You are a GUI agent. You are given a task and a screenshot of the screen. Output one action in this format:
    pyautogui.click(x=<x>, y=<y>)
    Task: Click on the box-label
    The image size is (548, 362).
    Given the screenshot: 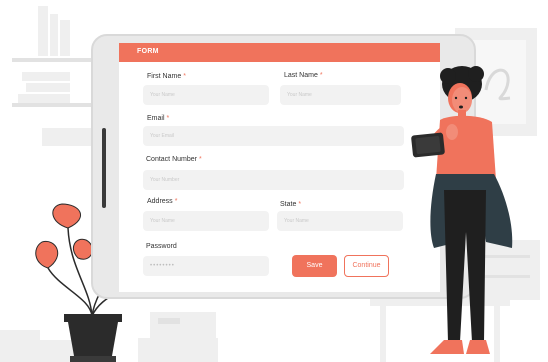 What is the action you would take?
    pyautogui.click(x=169, y=321)
    